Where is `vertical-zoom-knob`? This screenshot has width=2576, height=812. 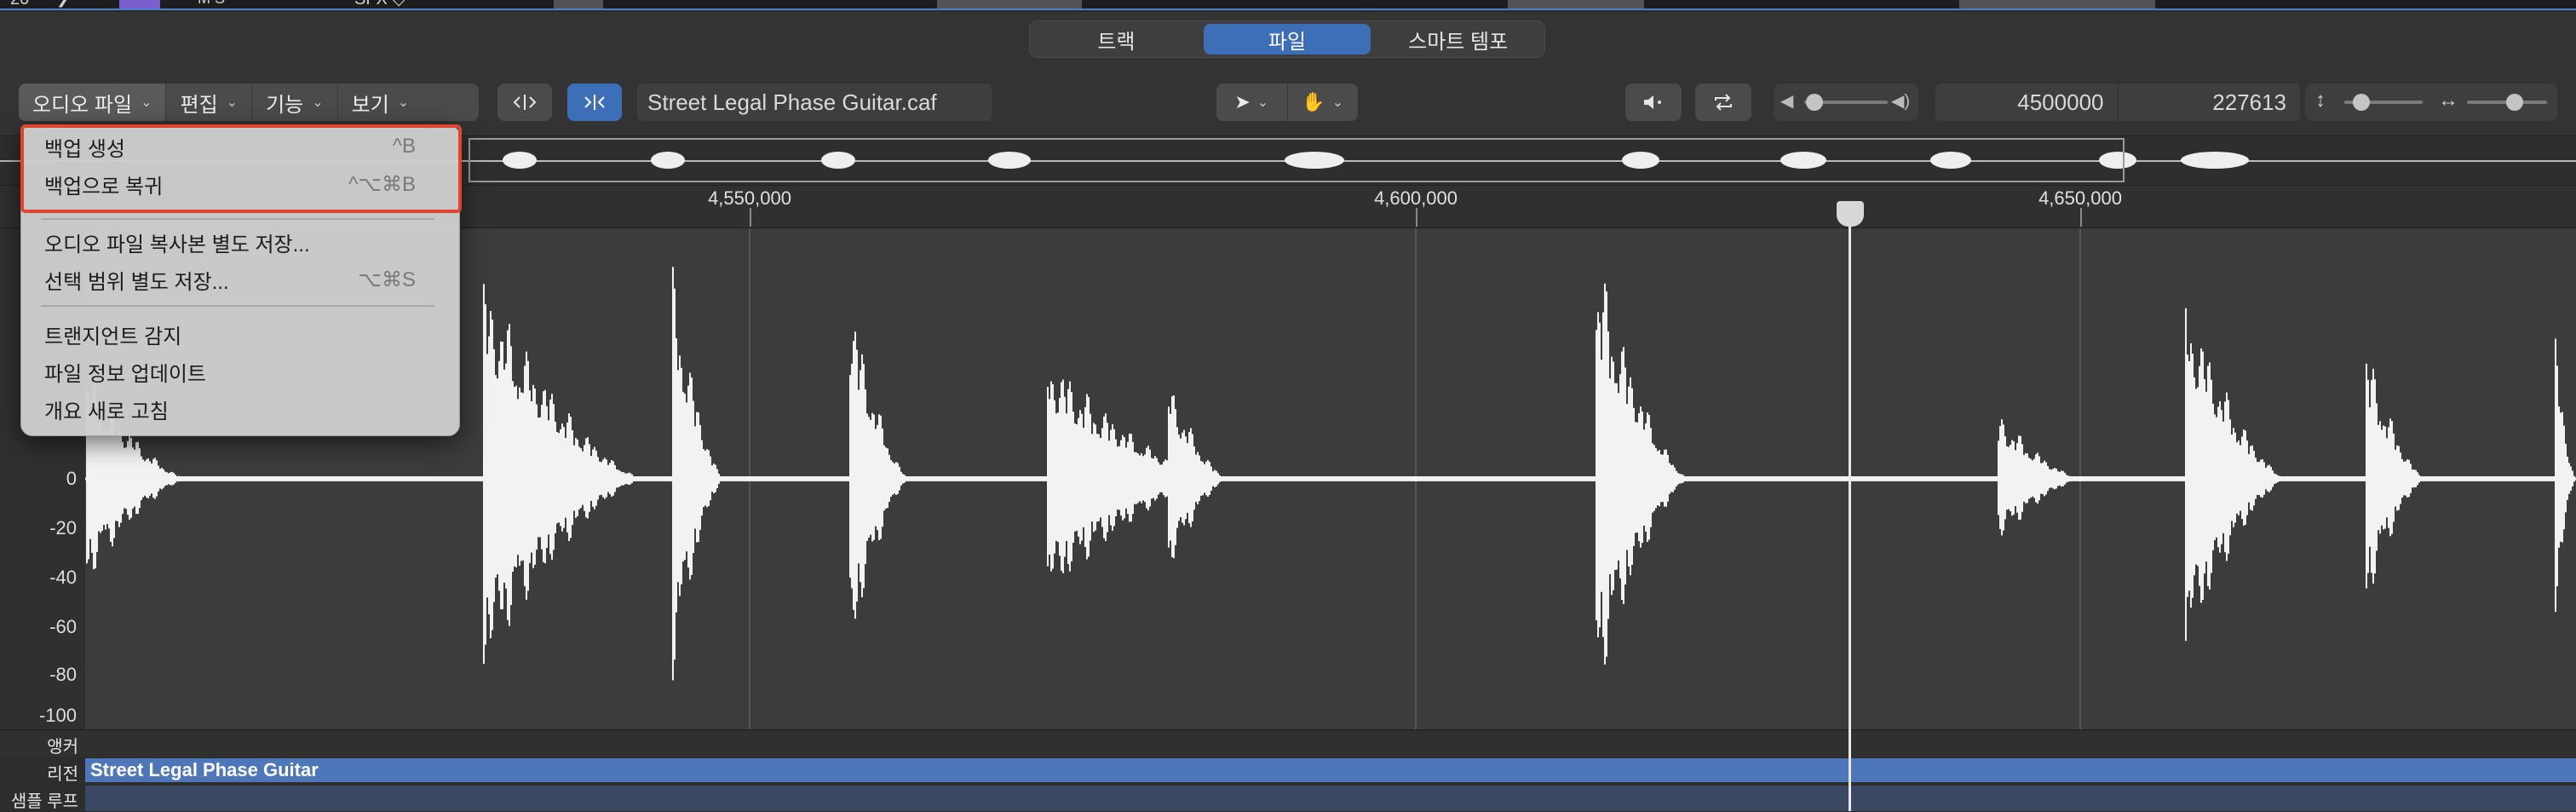
vertical-zoom-knob is located at coordinates (2362, 102).